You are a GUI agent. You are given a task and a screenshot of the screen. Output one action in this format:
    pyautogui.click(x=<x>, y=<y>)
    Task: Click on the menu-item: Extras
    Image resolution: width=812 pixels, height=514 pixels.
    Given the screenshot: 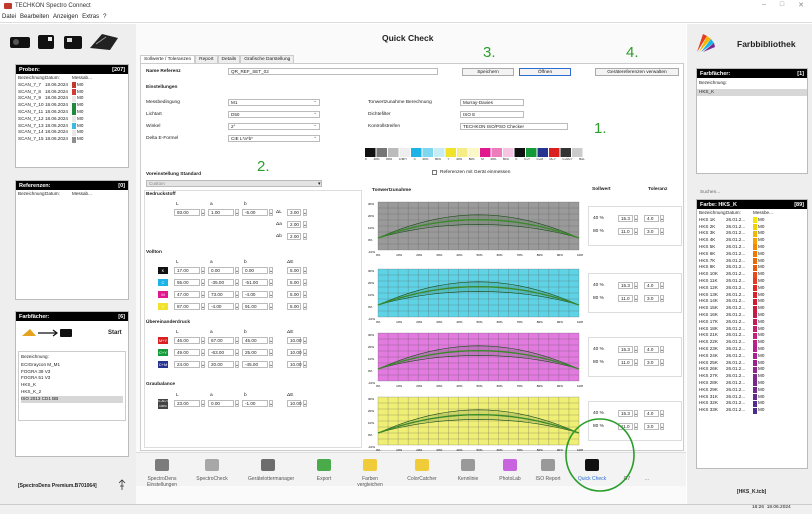 What is the action you would take?
    pyautogui.click(x=90, y=17)
    